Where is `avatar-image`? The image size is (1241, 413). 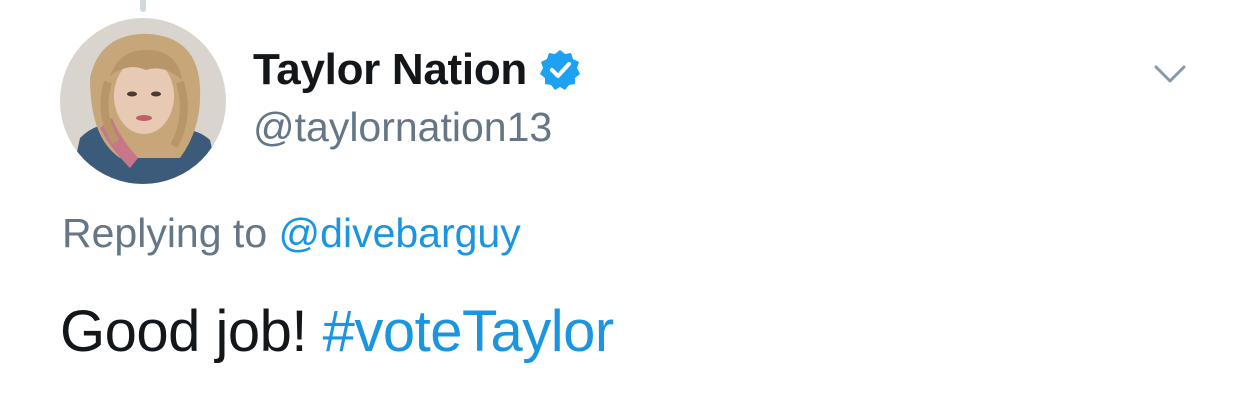
avatar-image is located at coordinates (143, 101).